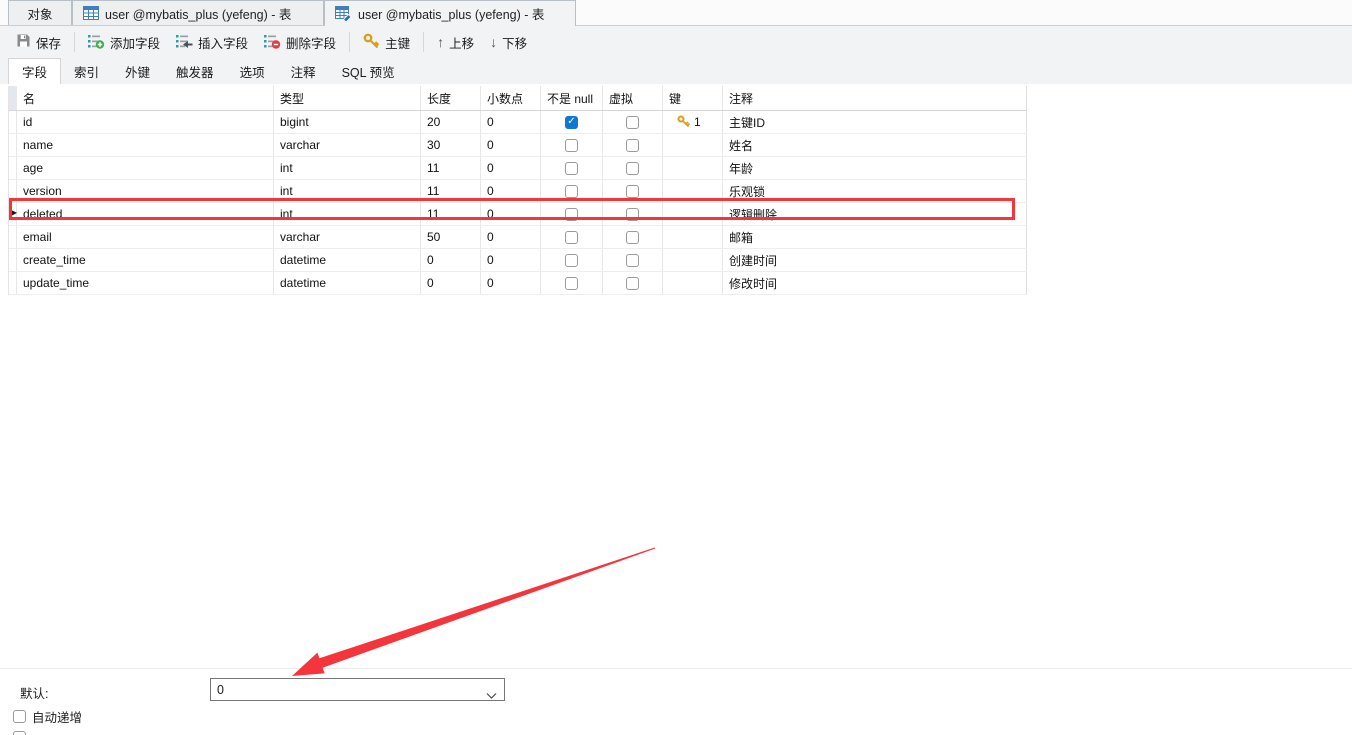  What do you see at coordinates (300, 42) in the screenshot?
I see `delete-field-button: 删除字段` at bounding box center [300, 42].